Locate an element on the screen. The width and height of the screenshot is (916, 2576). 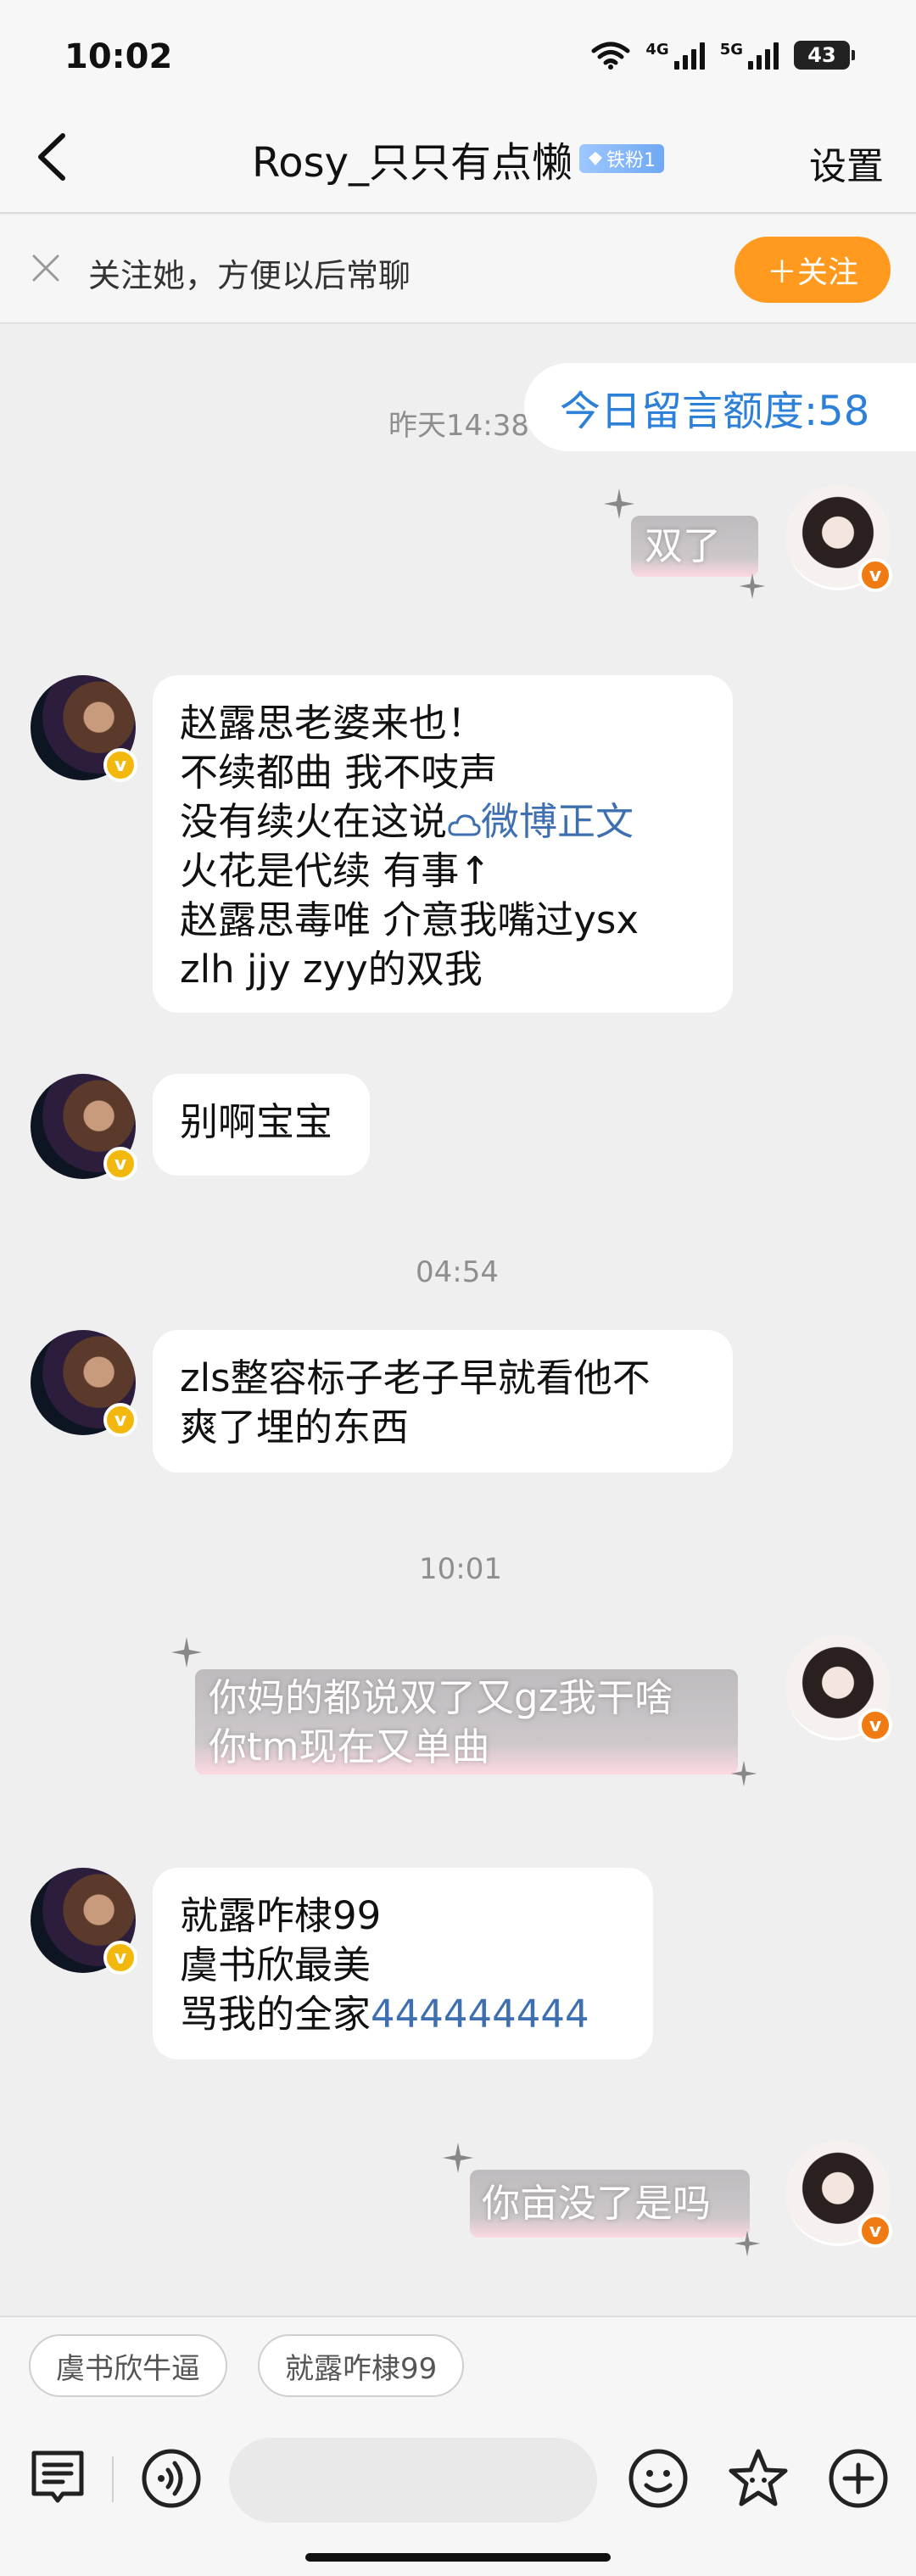
home-indicator is located at coordinates (458, 2557).